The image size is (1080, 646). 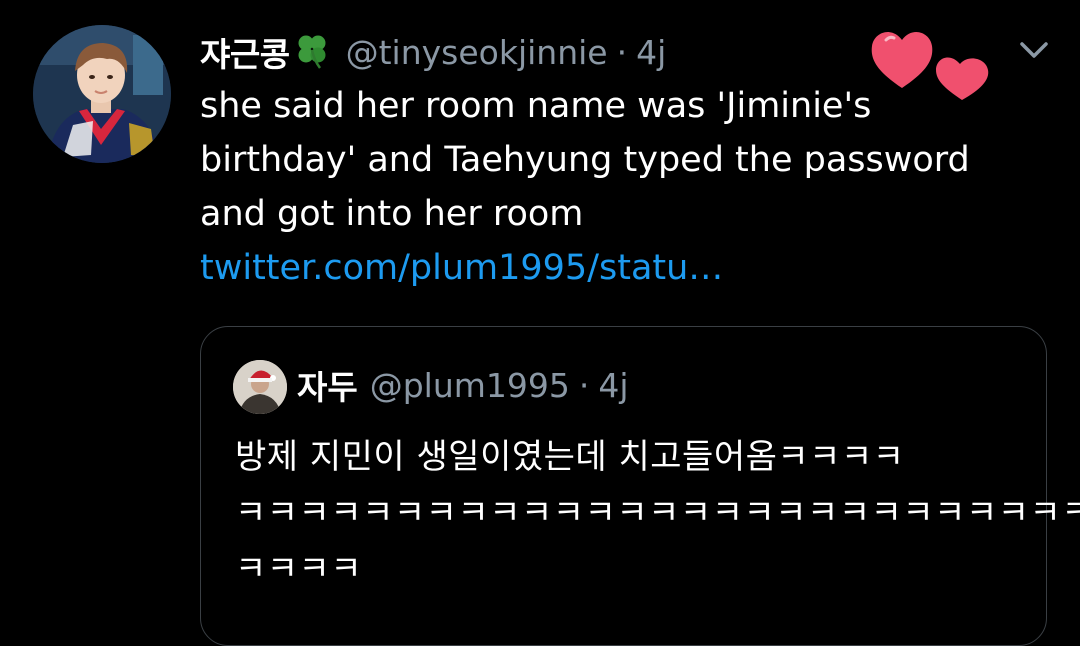 What do you see at coordinates (312, 52) in the screenshot?
I see `clover-icon` at bounding box center [312, 52].